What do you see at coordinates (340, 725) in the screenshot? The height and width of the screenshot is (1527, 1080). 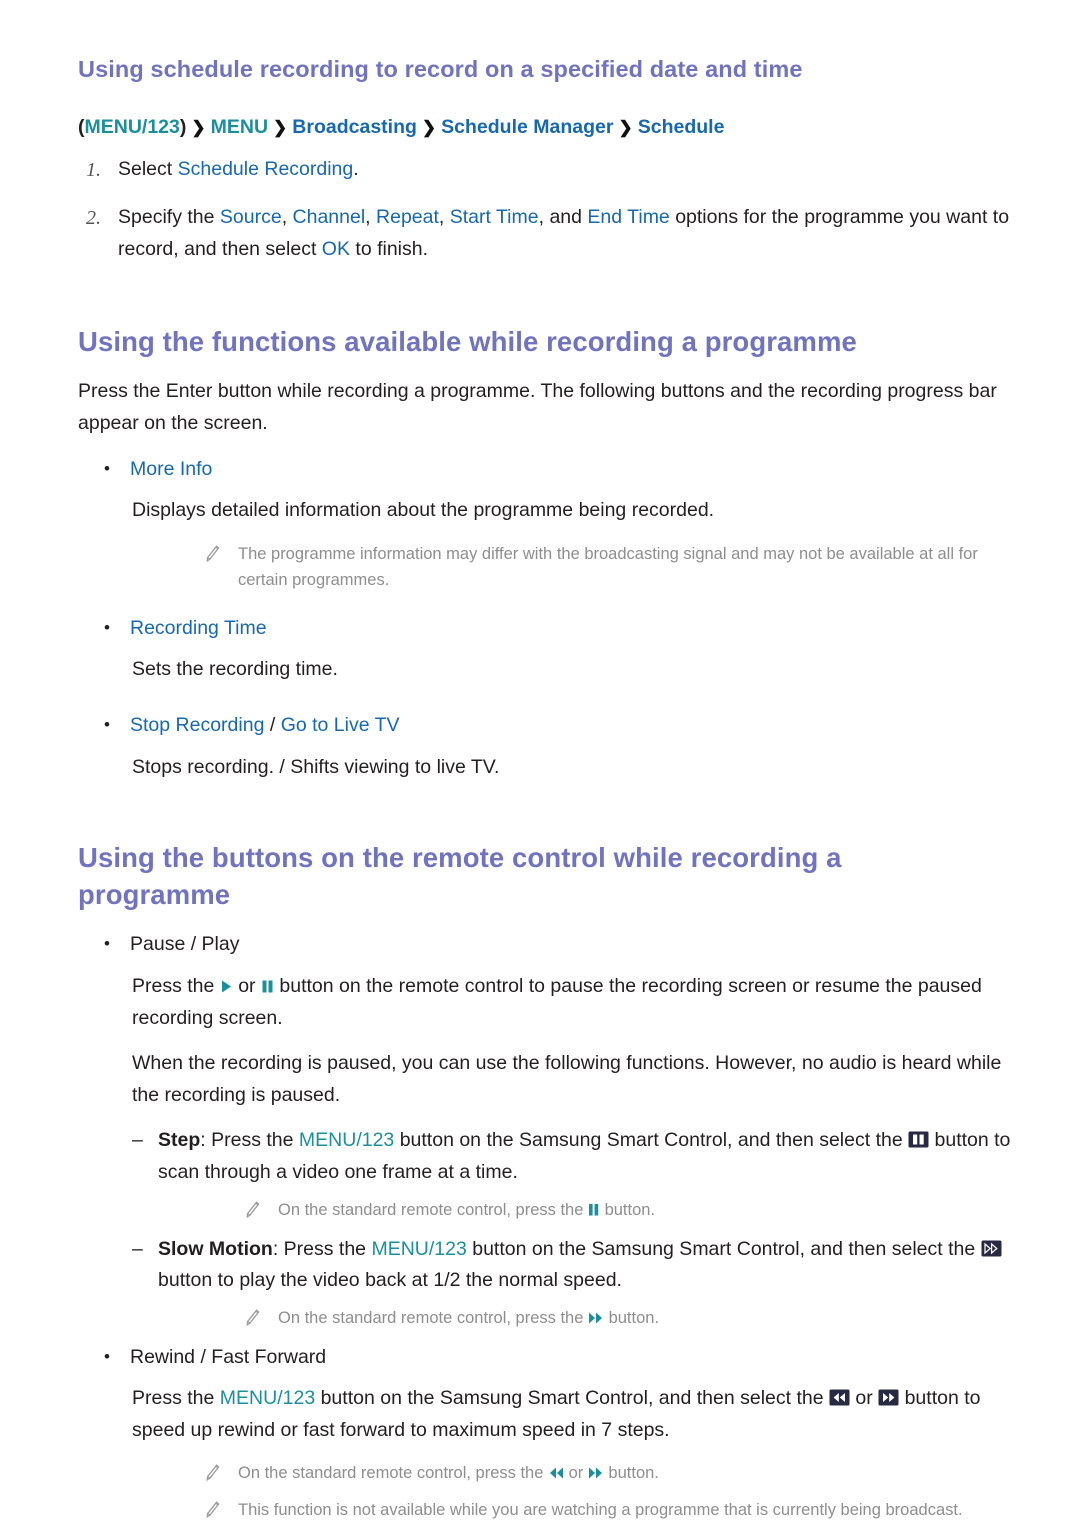 I see `link-go-to-live-tv: Go to Live TV` at bounding box center [340, 725].